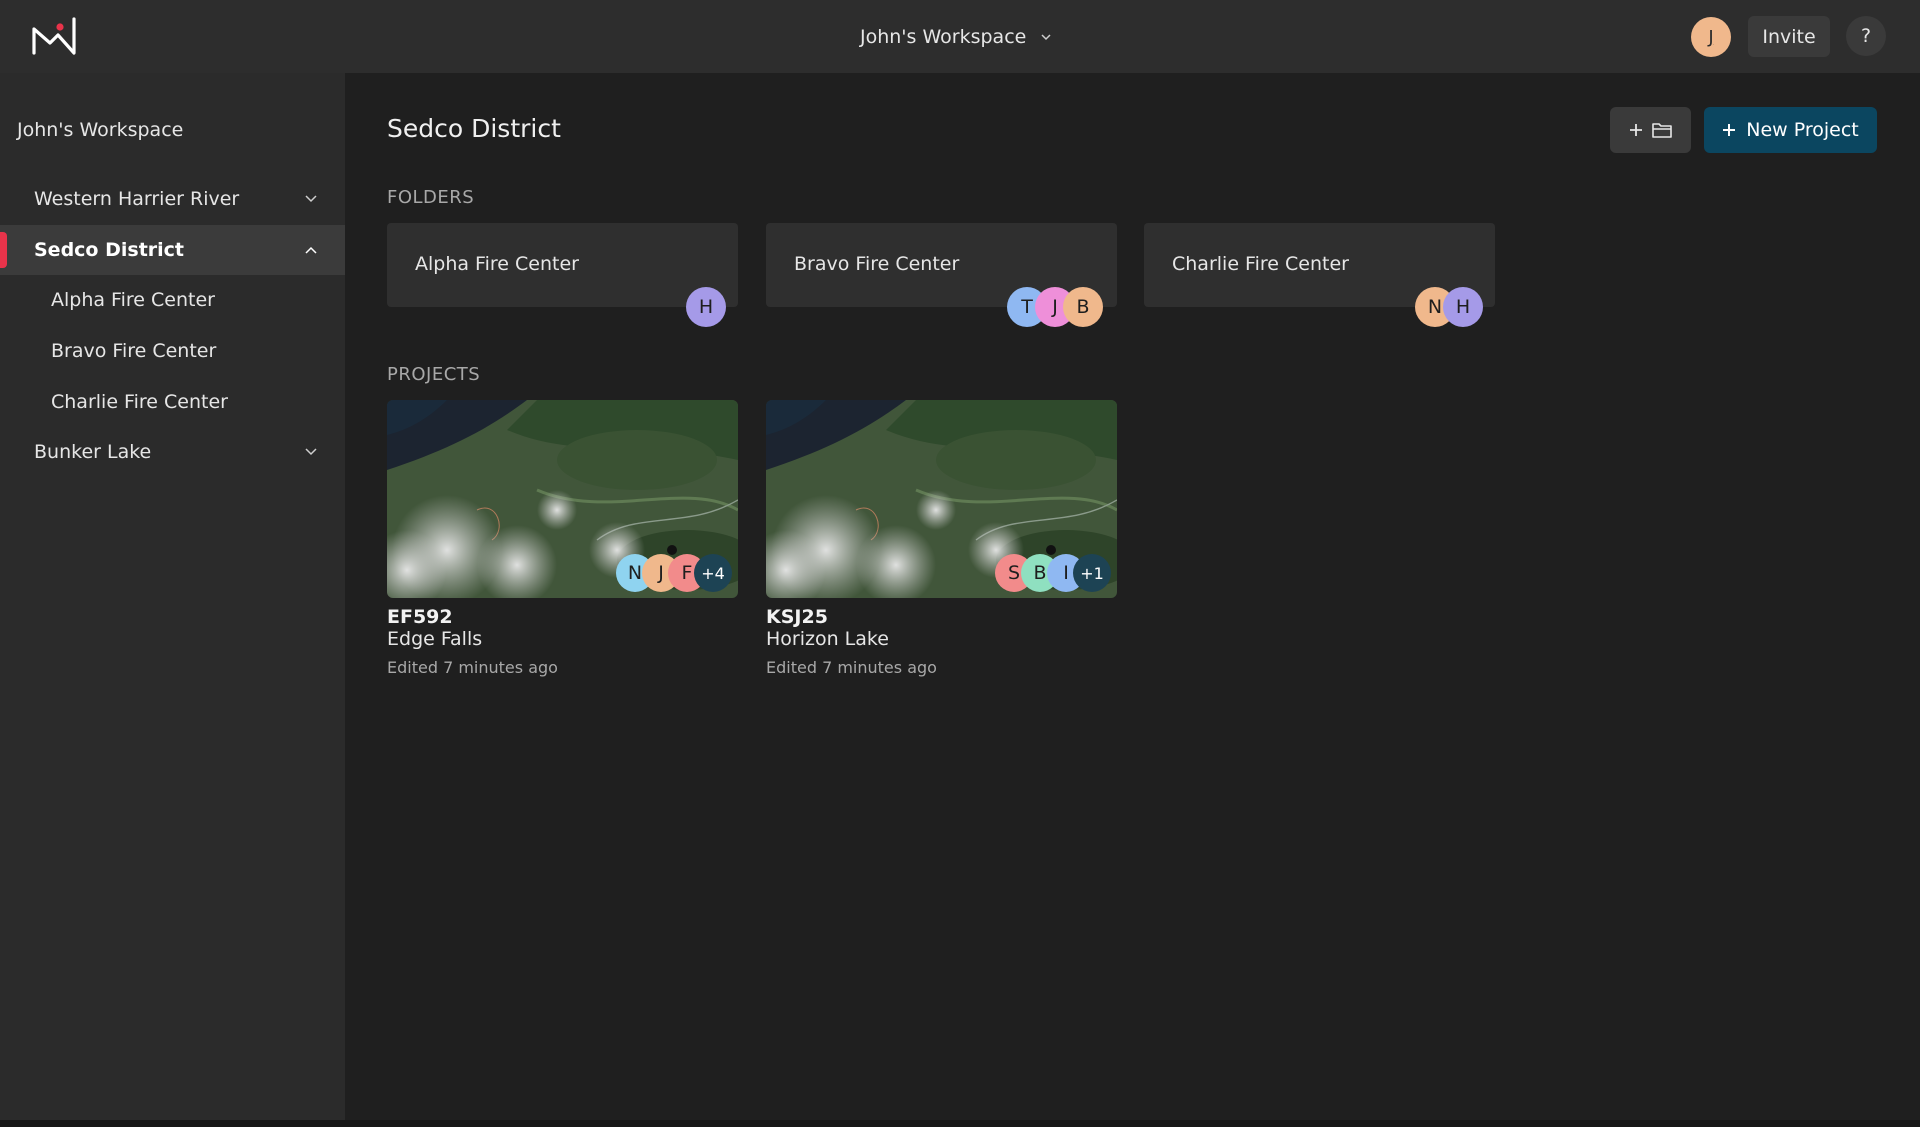  What do you see at coordinates (1711, 37) in the screenshot?
I see `user-avatar: J` at bounding box center [1711, 37].